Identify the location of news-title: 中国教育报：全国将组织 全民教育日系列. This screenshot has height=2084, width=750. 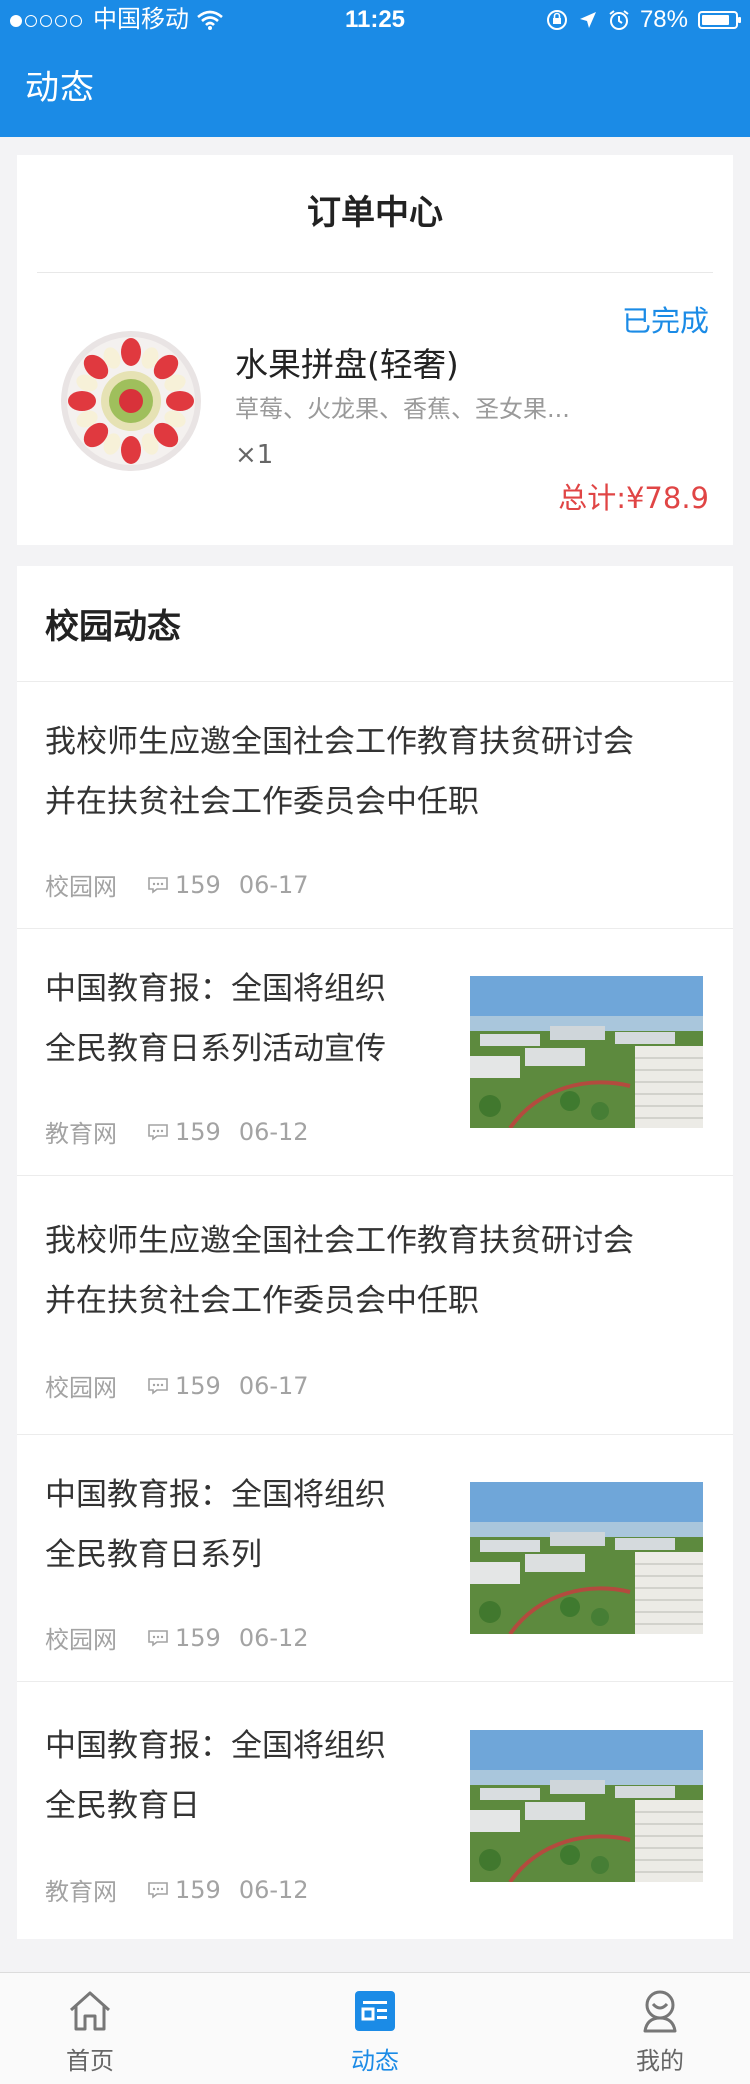
(215, 1525).